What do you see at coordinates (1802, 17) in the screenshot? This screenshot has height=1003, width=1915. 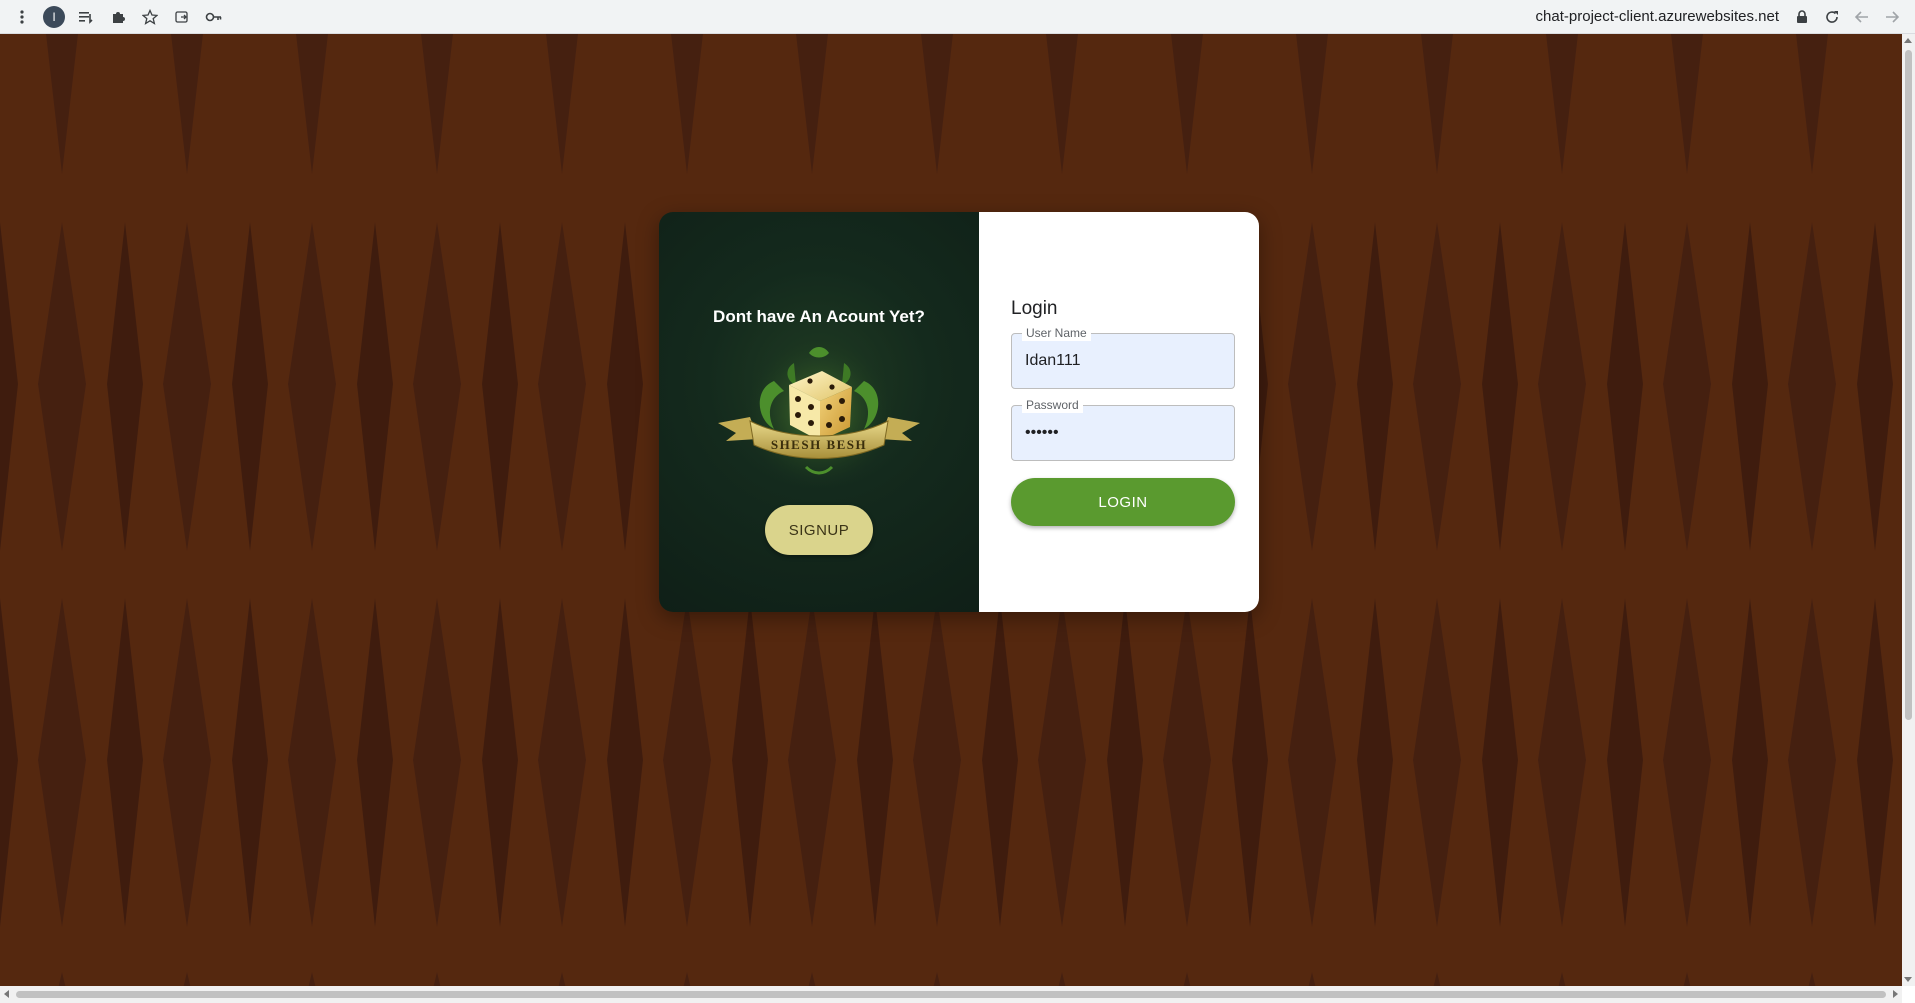 I see `lock-icon` at bounding box center [1802, 17].